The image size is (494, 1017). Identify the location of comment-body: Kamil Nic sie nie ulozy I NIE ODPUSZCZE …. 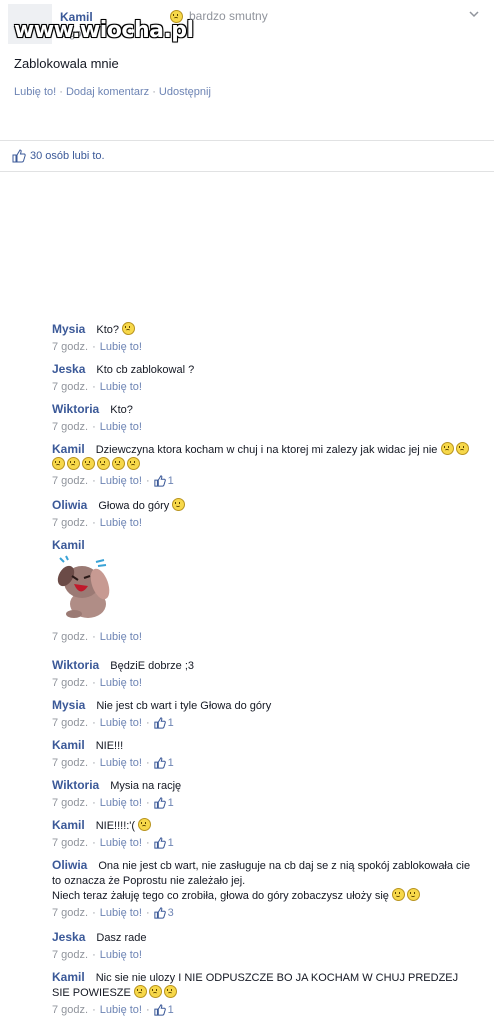
(263, 985).